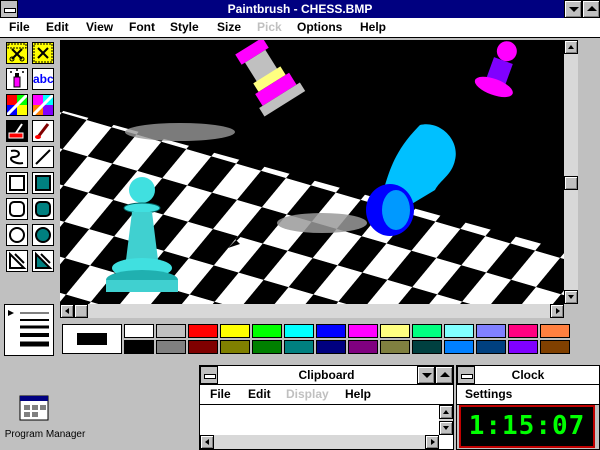 The height and width of the screenshot is (450, 600). What do you see at coordinates (99, 27) in the screenshot?
I see `menu-view: View` at bounding box center [99, 27].